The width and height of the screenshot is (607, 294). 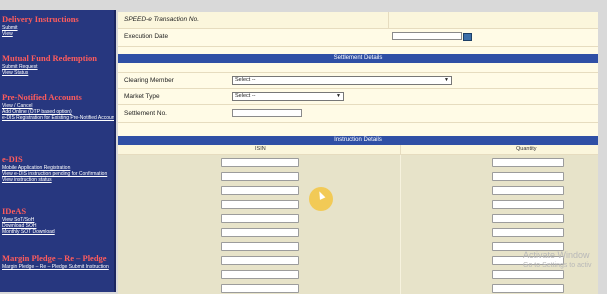 I want to click on clearing-member-label: Clearing Member, so click(x=149, y=80).